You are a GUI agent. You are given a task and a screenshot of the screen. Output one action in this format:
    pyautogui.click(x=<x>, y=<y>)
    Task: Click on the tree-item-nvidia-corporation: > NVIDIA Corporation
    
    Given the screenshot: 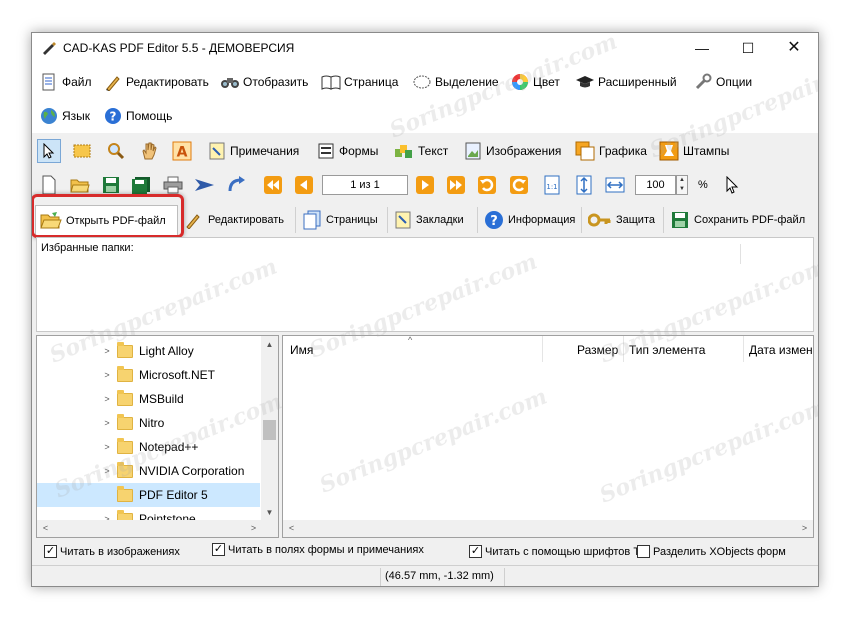 What is the action you would take?
    pyautogui.click(x=148, y=471)
    